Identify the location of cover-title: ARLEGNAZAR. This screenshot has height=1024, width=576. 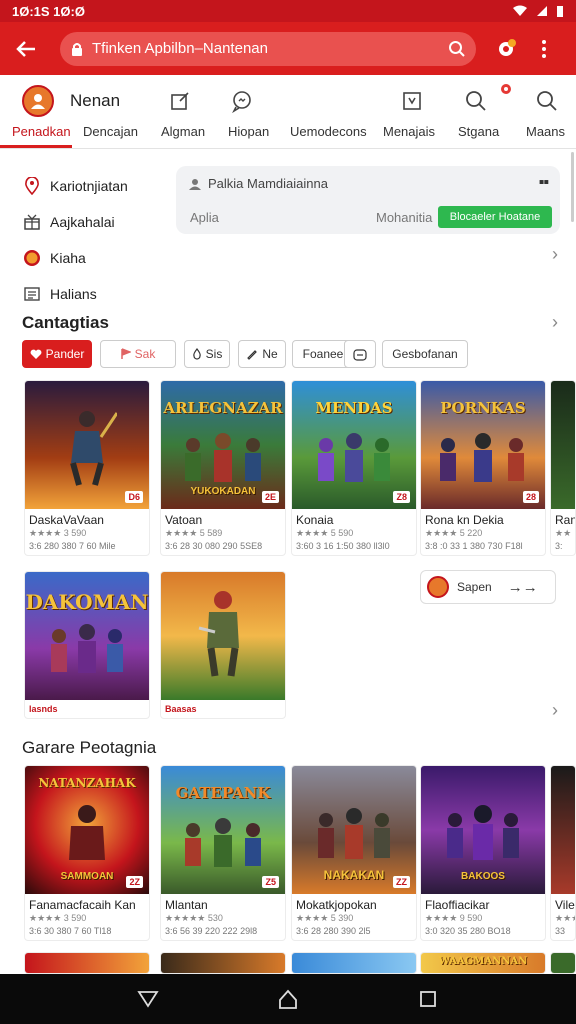
(223, 408).